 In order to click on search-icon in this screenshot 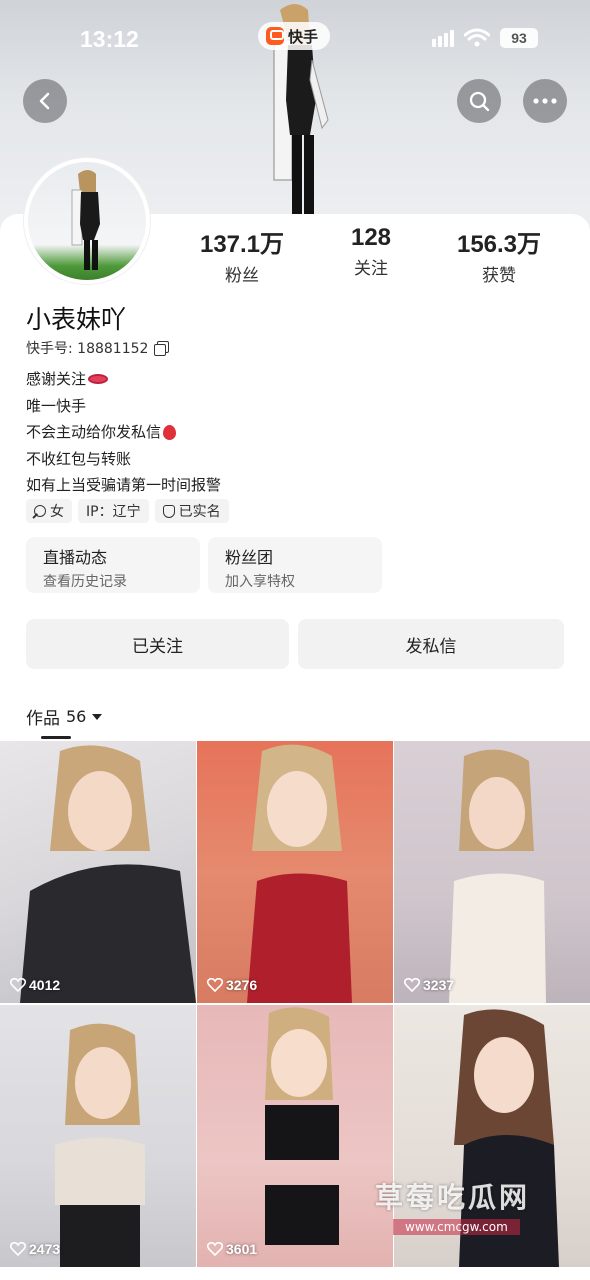, I will do `click(479, 101)`.